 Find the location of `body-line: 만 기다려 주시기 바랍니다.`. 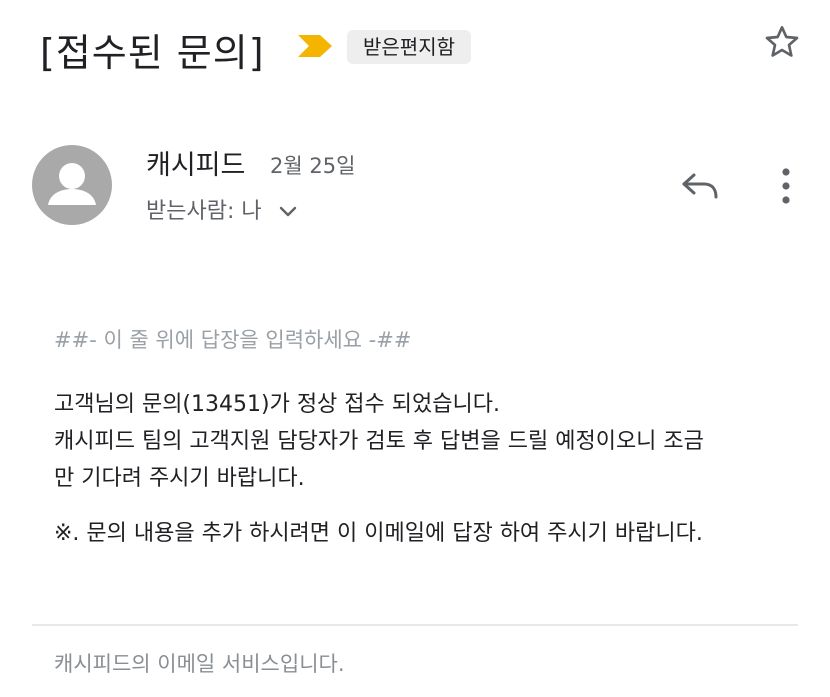

body-line: 만 기다려 주시기 바랍니다. is located at coordinates (179, 478).